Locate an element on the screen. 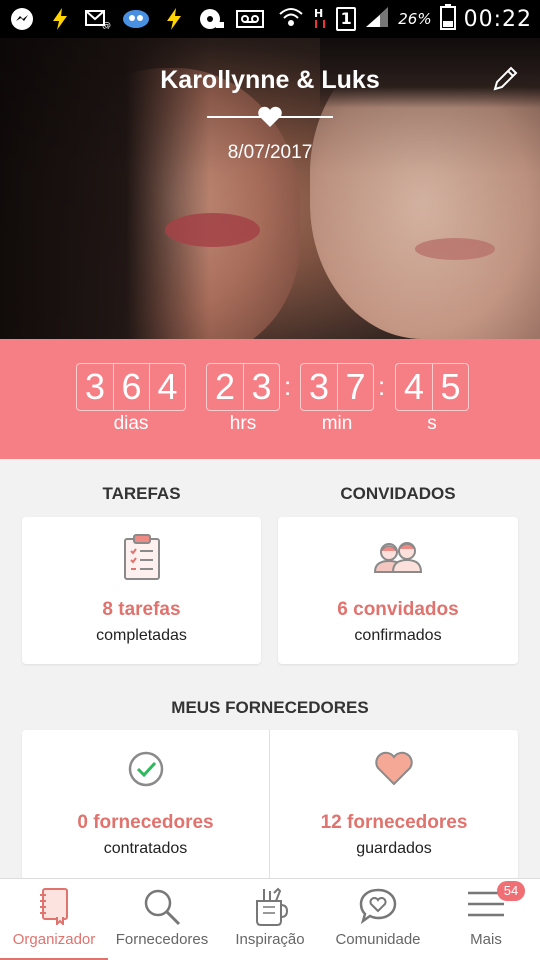  saved-caption: guardados is located at coordinates (394, 848).